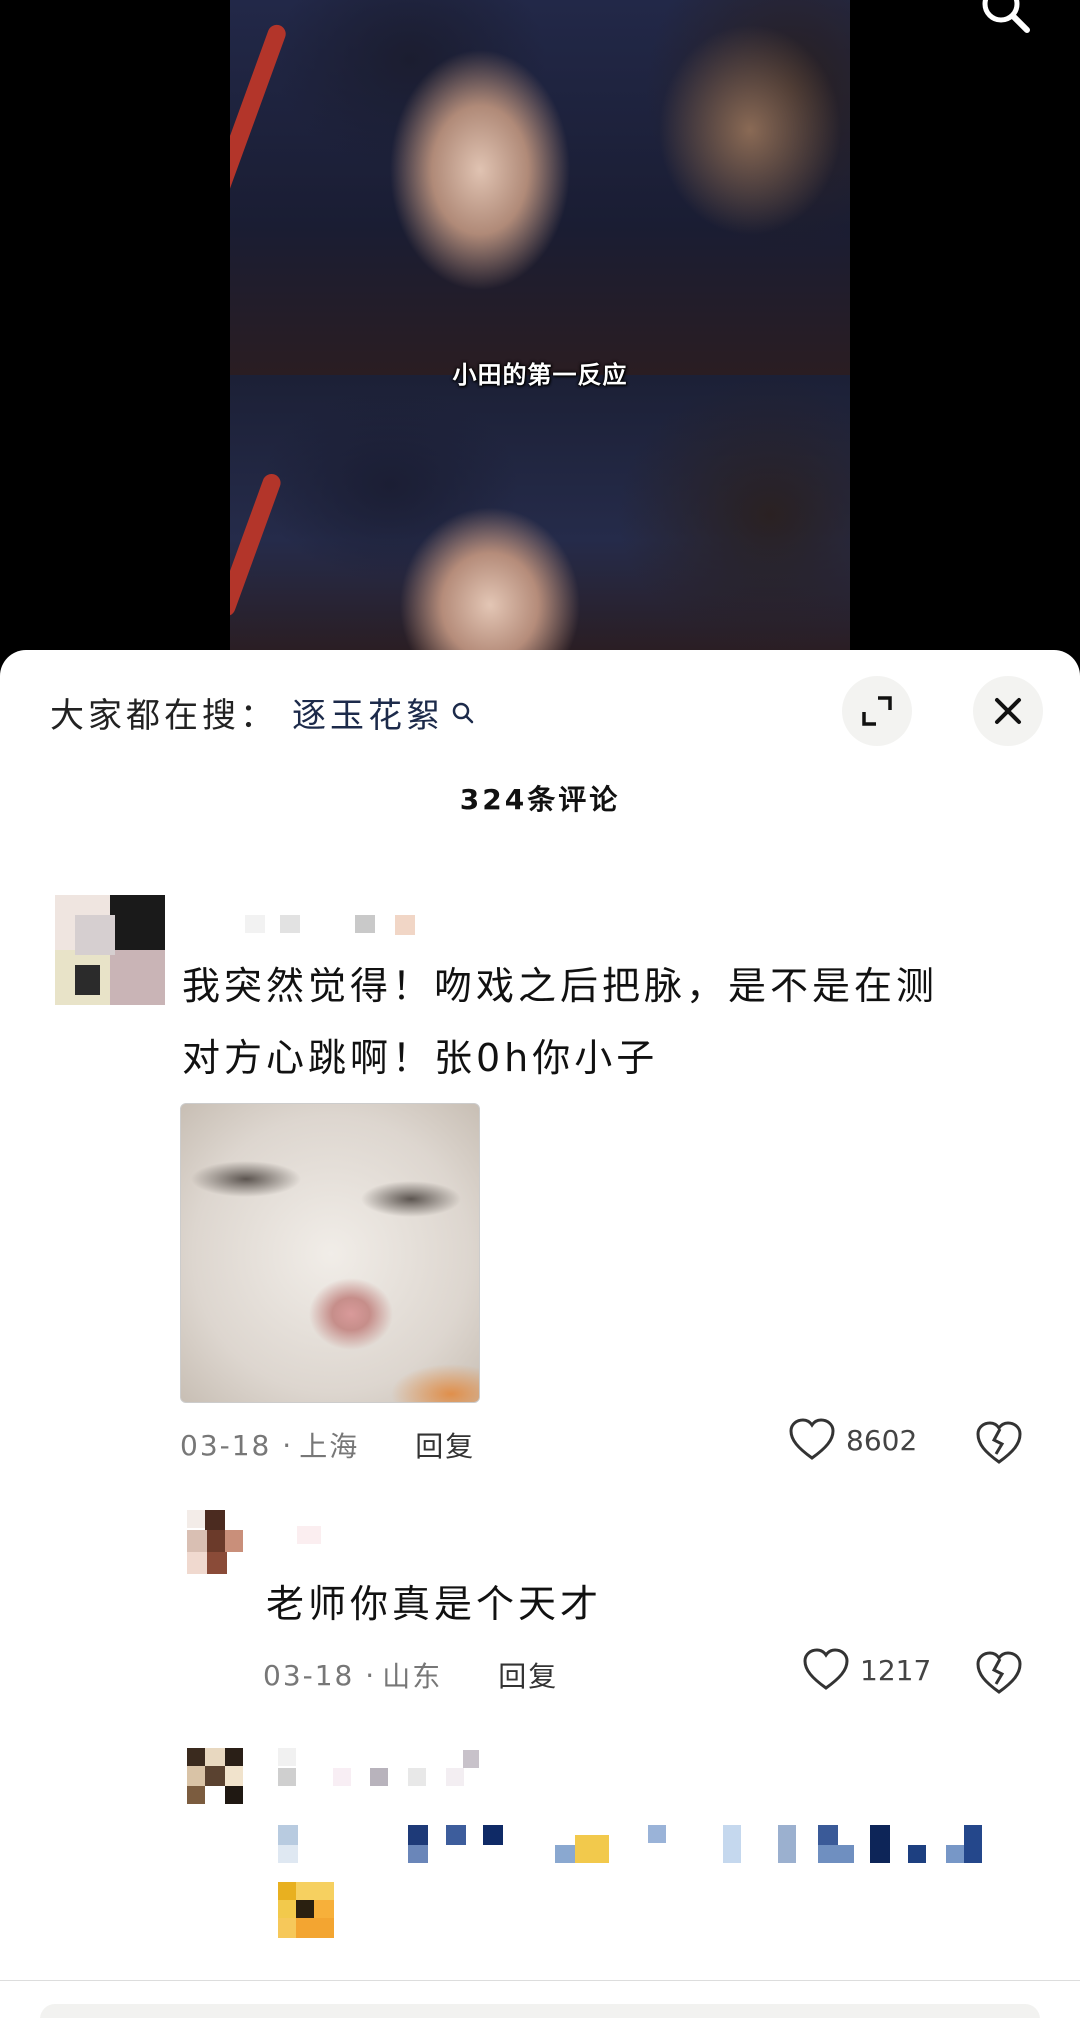 This screenshot has width=1080, height=2018. Describe the element at coordinates (560, 986) in the screenshot. I see `comment-line: 我突然觉得！吻戏之后把脉，是不是在测` at that location.